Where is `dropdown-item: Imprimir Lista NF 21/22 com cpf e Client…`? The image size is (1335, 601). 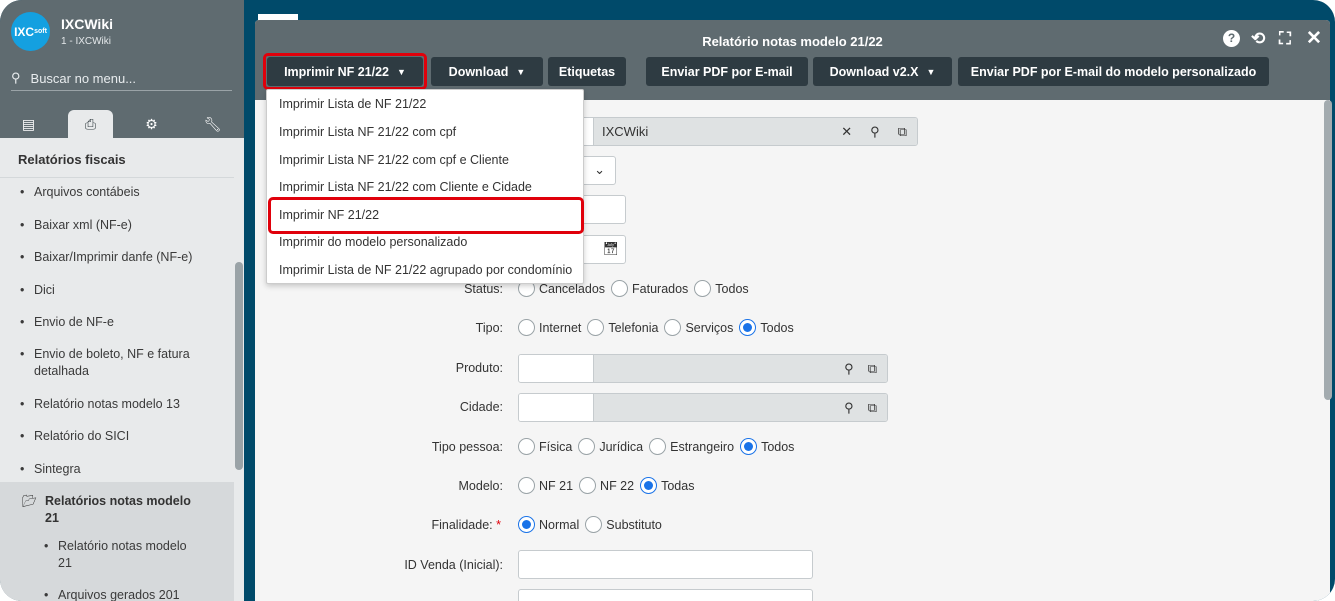 dropdown-item: Imprimir Lista NF 21/22 com cpf e Client… is located at coordinates (394, 160).